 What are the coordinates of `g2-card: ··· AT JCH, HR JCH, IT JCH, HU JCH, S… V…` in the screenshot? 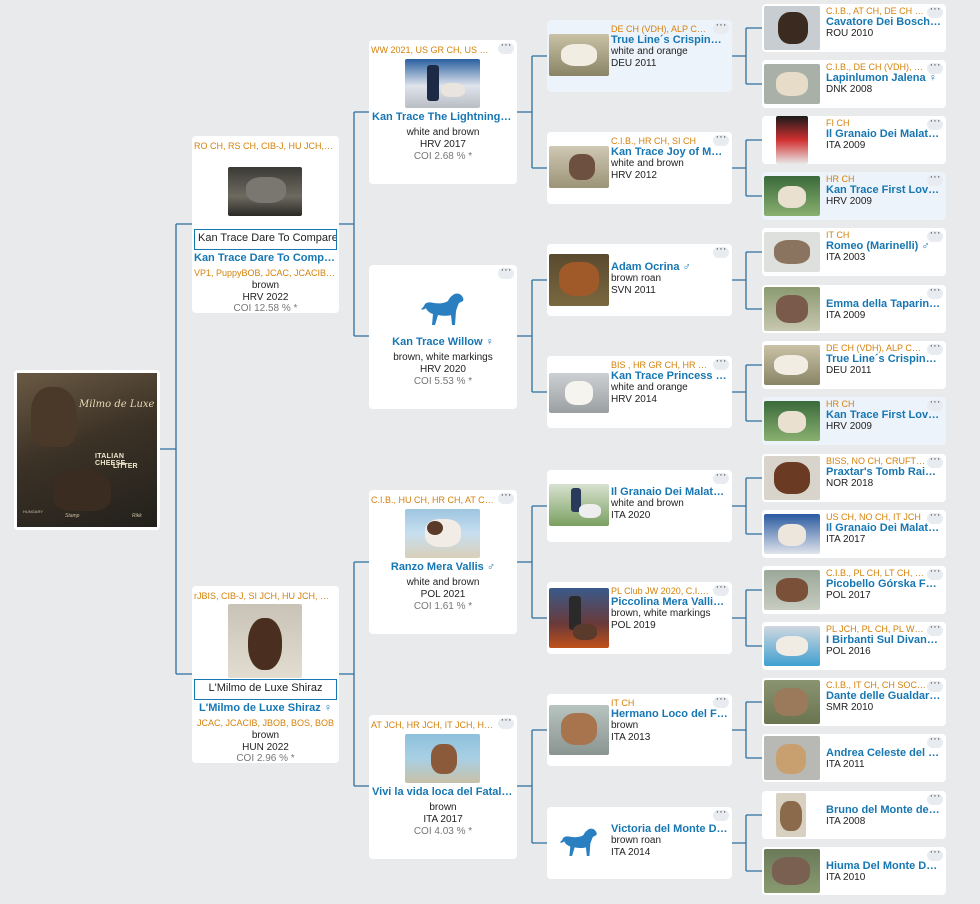 It's located at (443, 787).